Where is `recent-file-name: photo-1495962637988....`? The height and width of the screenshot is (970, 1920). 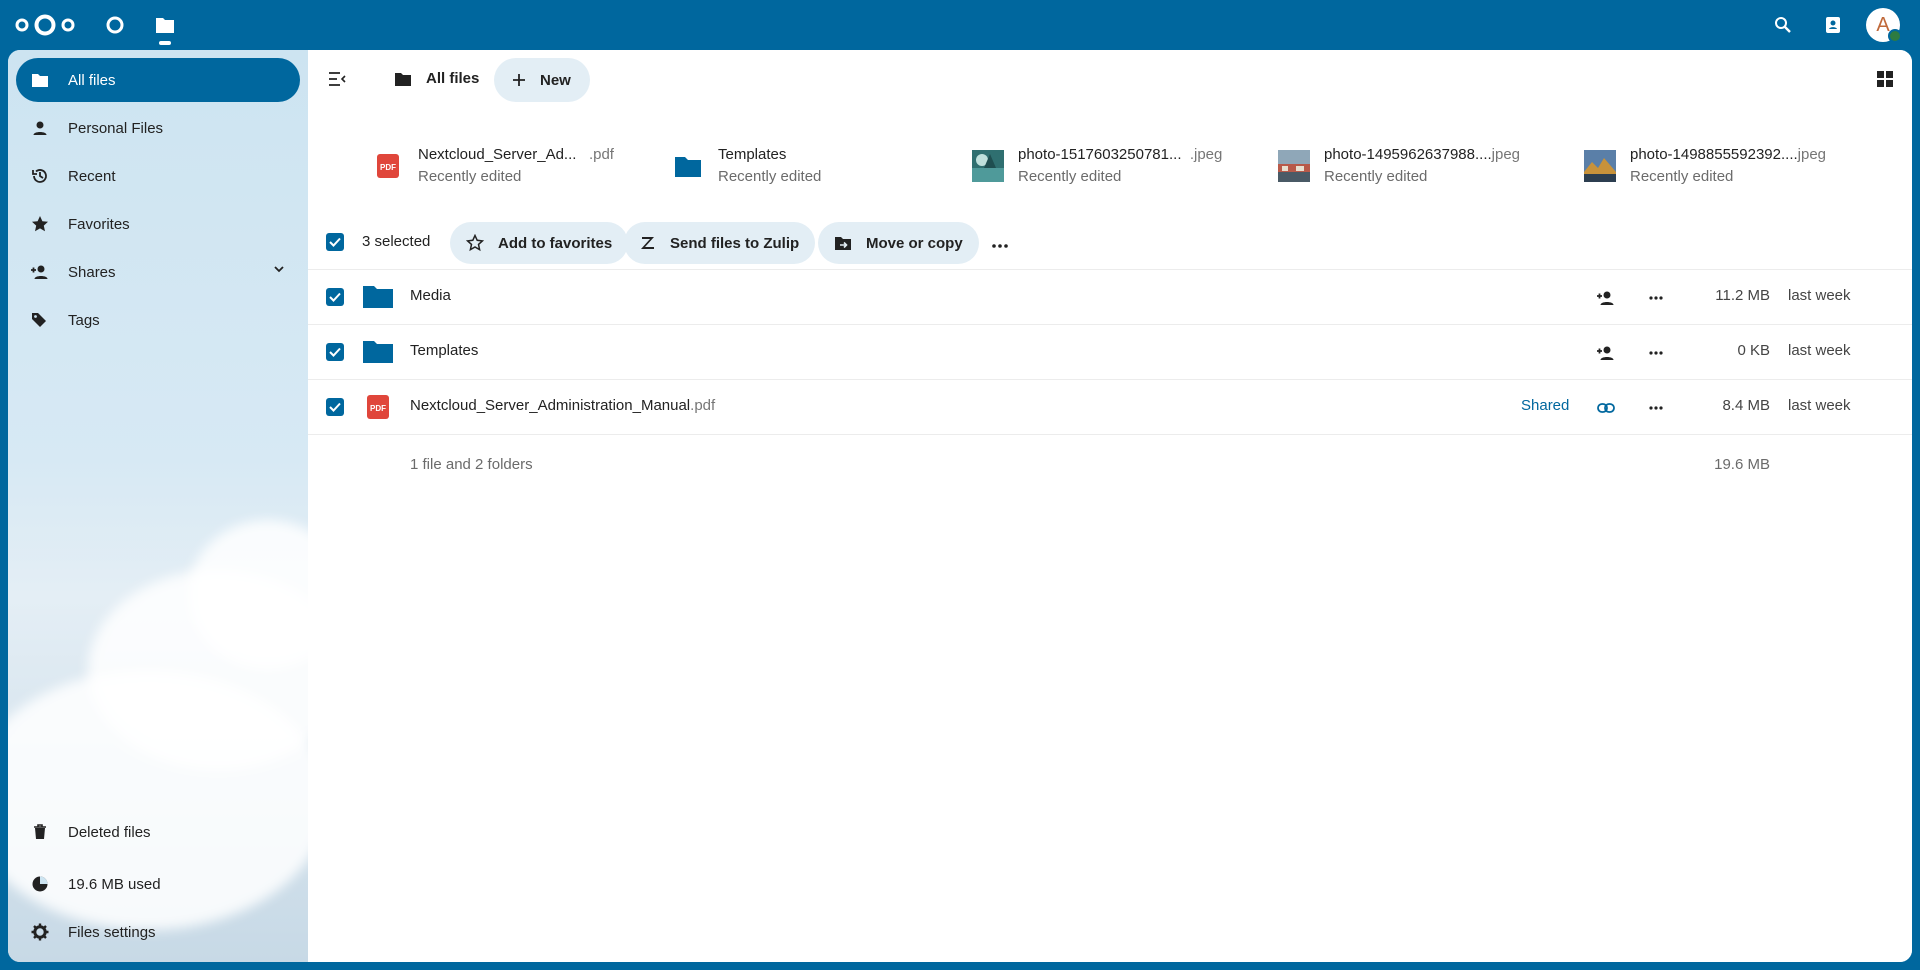
recent-file-name: photo-1495962637988.... is located at coordinates (1408, 154).